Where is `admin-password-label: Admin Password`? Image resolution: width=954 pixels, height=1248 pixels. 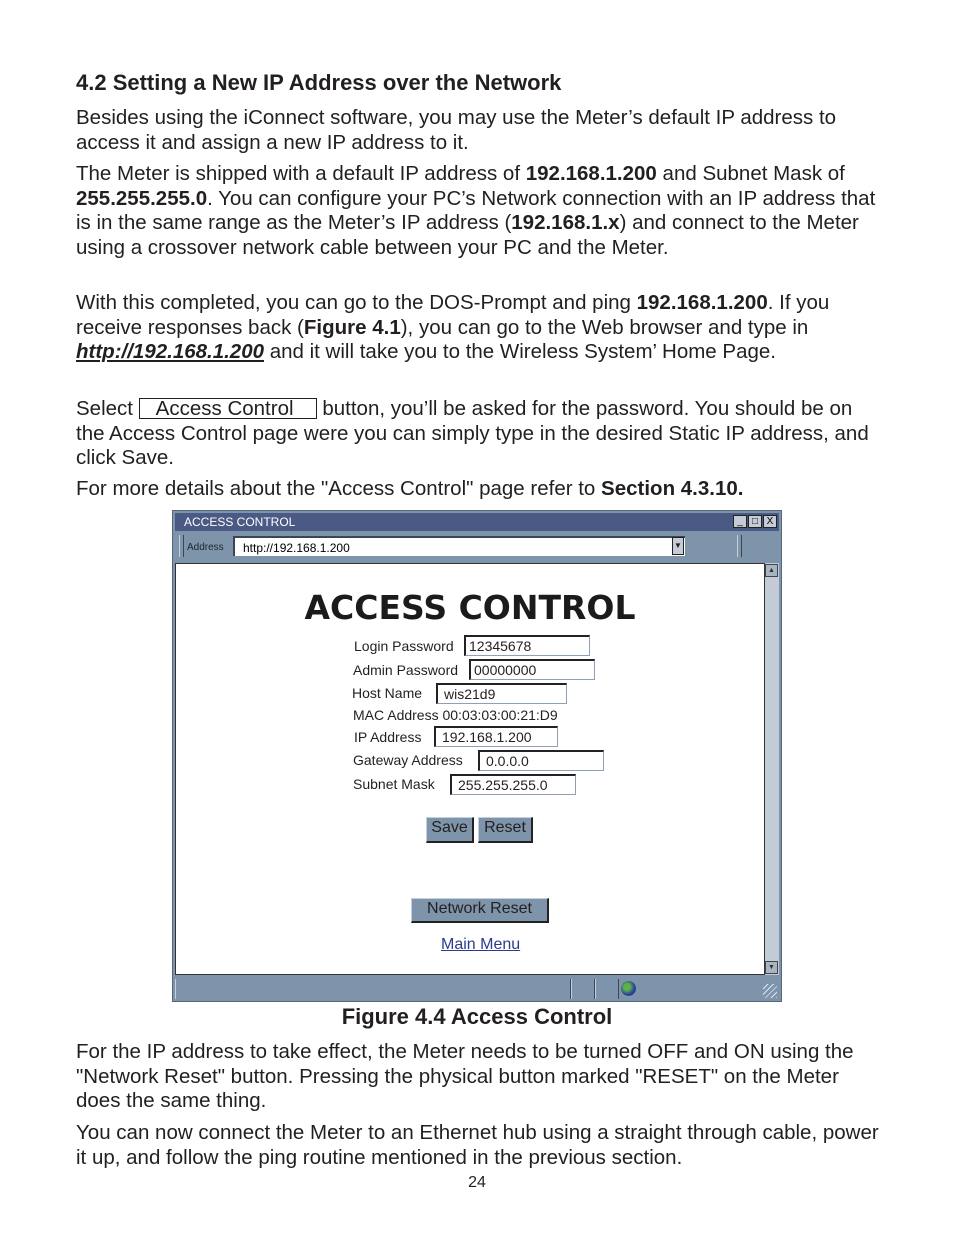
admin-password-label: Admin Password is located at coordinates (406, 670).